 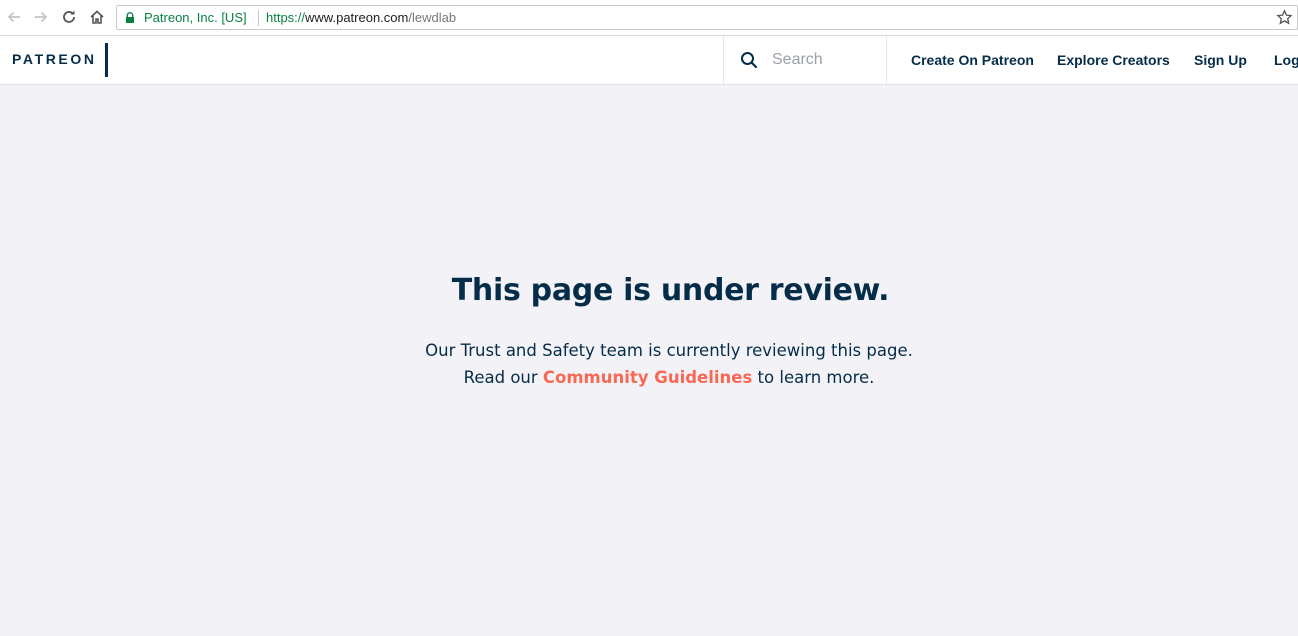 I want to click on home-button, so click(x=97, y=17).